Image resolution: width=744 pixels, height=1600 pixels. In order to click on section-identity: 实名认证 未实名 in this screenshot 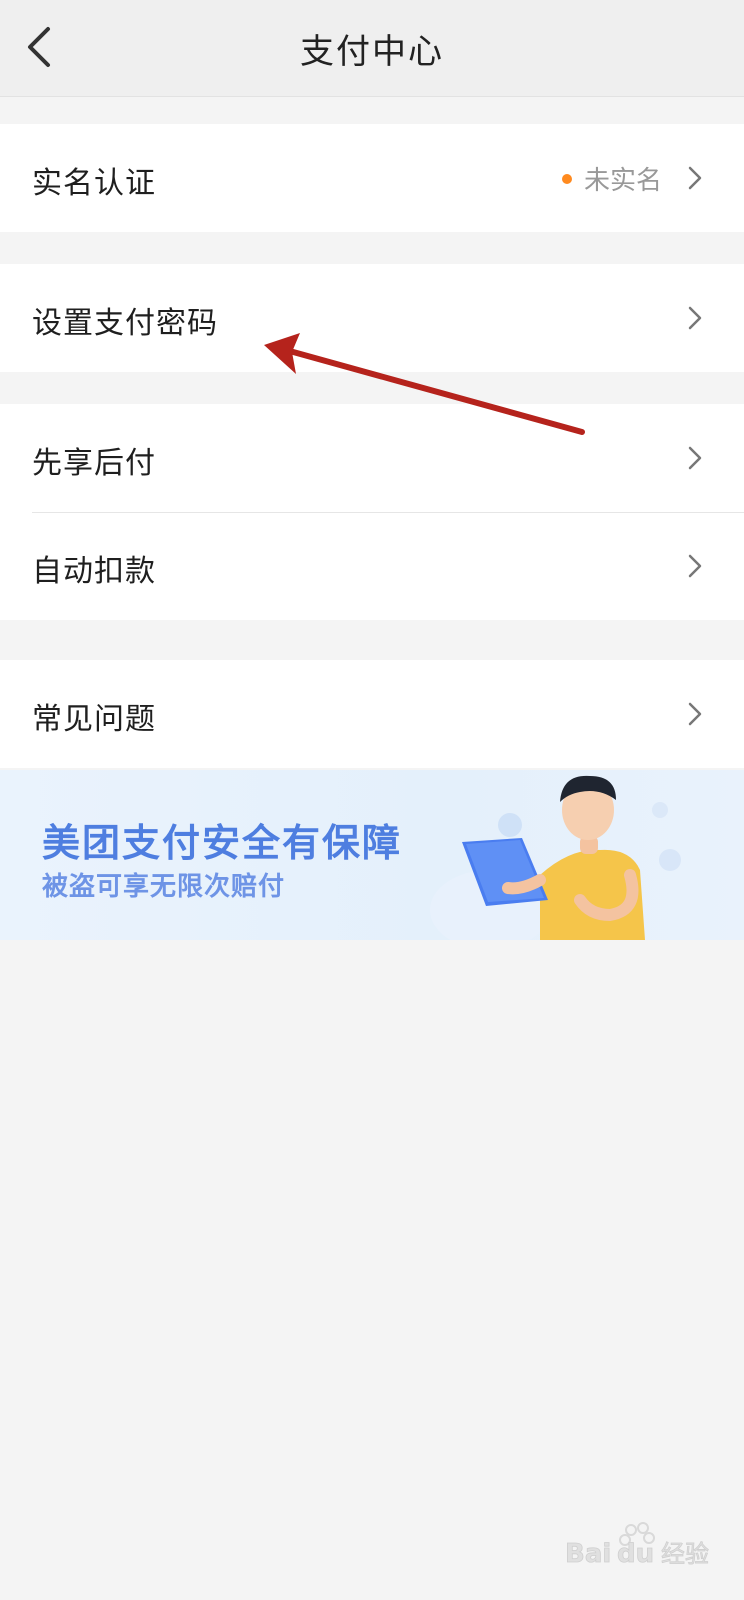, I will do `click(372, 178)`.